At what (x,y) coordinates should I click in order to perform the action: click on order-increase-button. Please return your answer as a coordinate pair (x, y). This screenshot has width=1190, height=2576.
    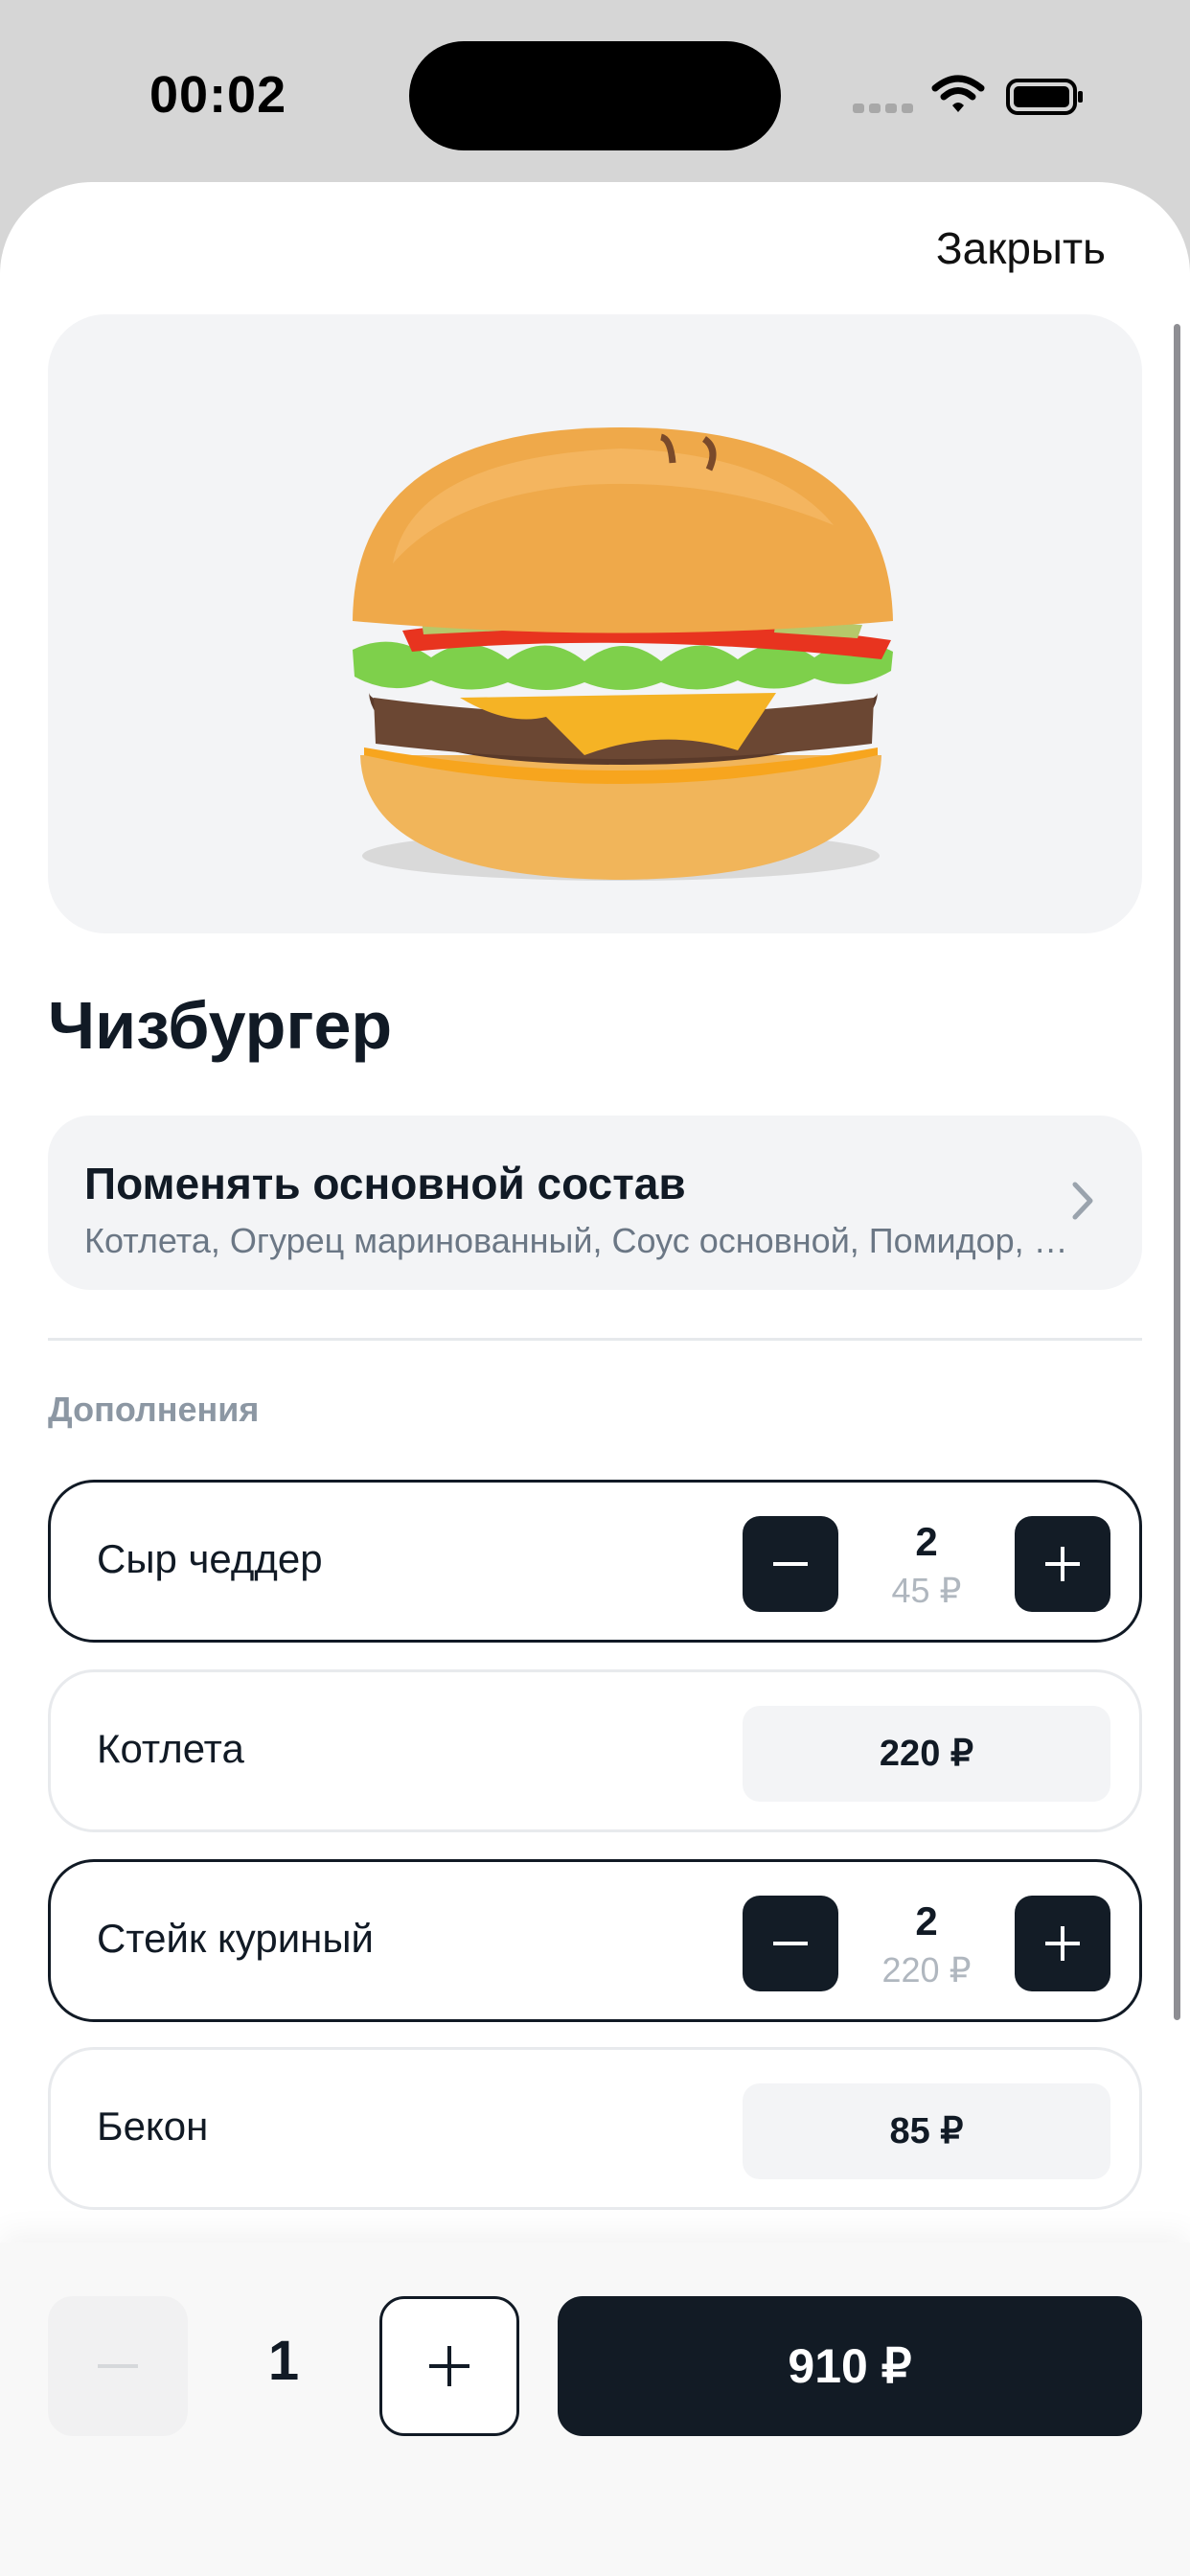
    Looking at the image, I should click on (449, 2366).